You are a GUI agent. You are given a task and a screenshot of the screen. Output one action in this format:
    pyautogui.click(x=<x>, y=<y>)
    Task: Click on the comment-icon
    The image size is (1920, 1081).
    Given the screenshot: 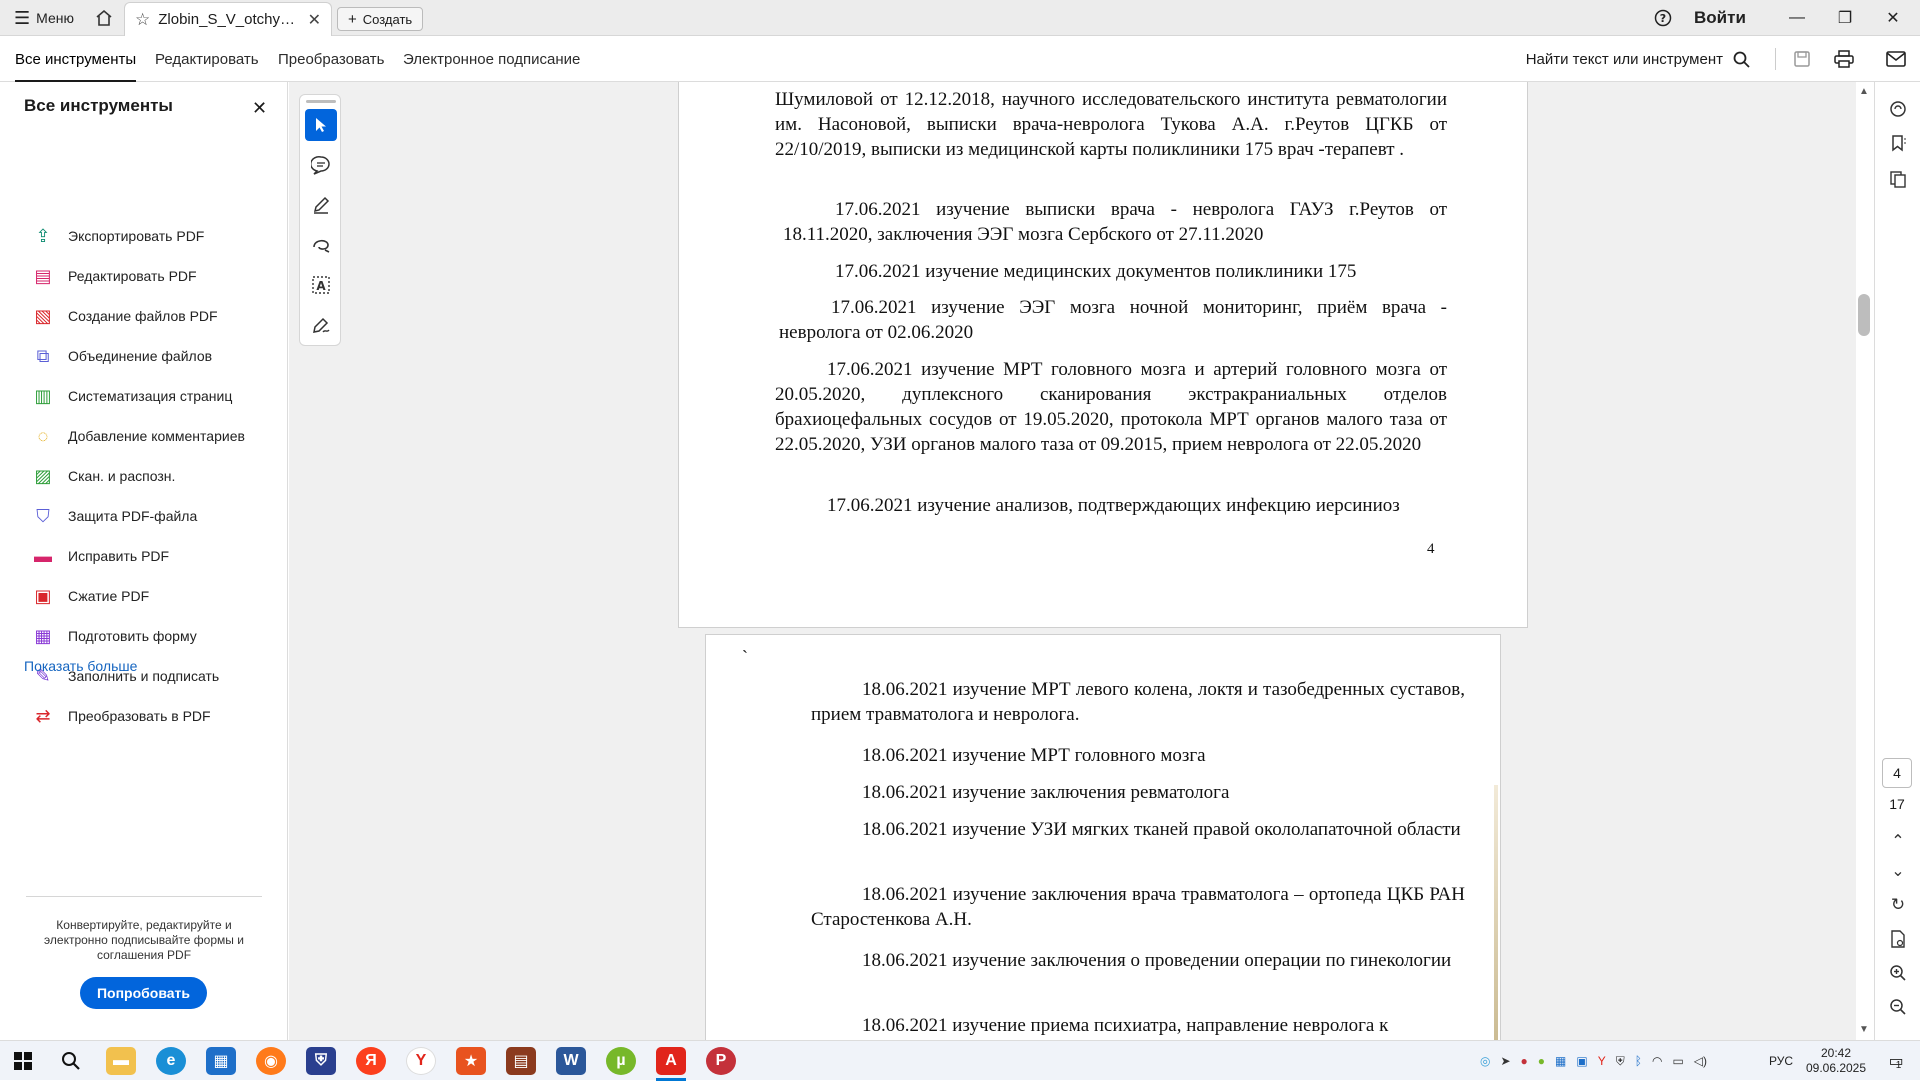 What is the action you would take?
    pyautogui.click(x=320, y=165)
    